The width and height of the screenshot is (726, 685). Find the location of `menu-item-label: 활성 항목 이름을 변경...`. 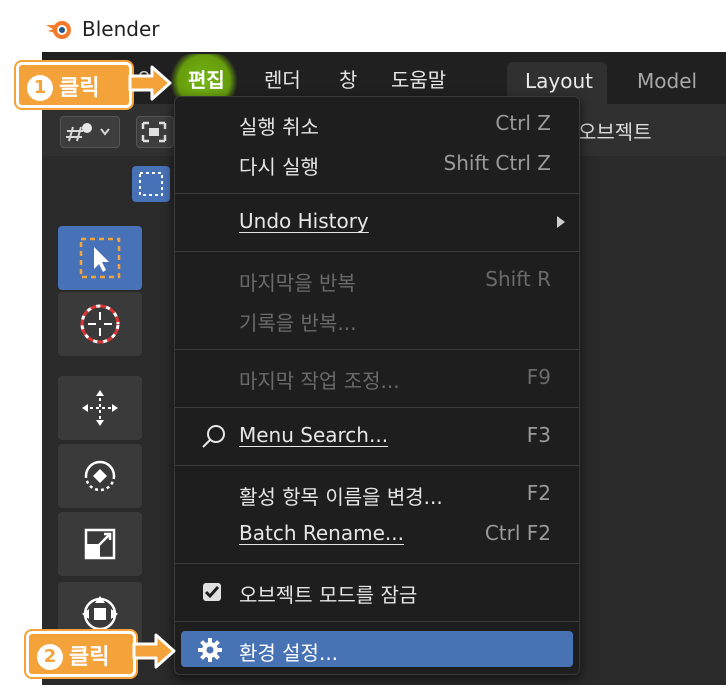

menu-item-label: 활성 항목 이름을 변경... is located at coordinates (341, 497).